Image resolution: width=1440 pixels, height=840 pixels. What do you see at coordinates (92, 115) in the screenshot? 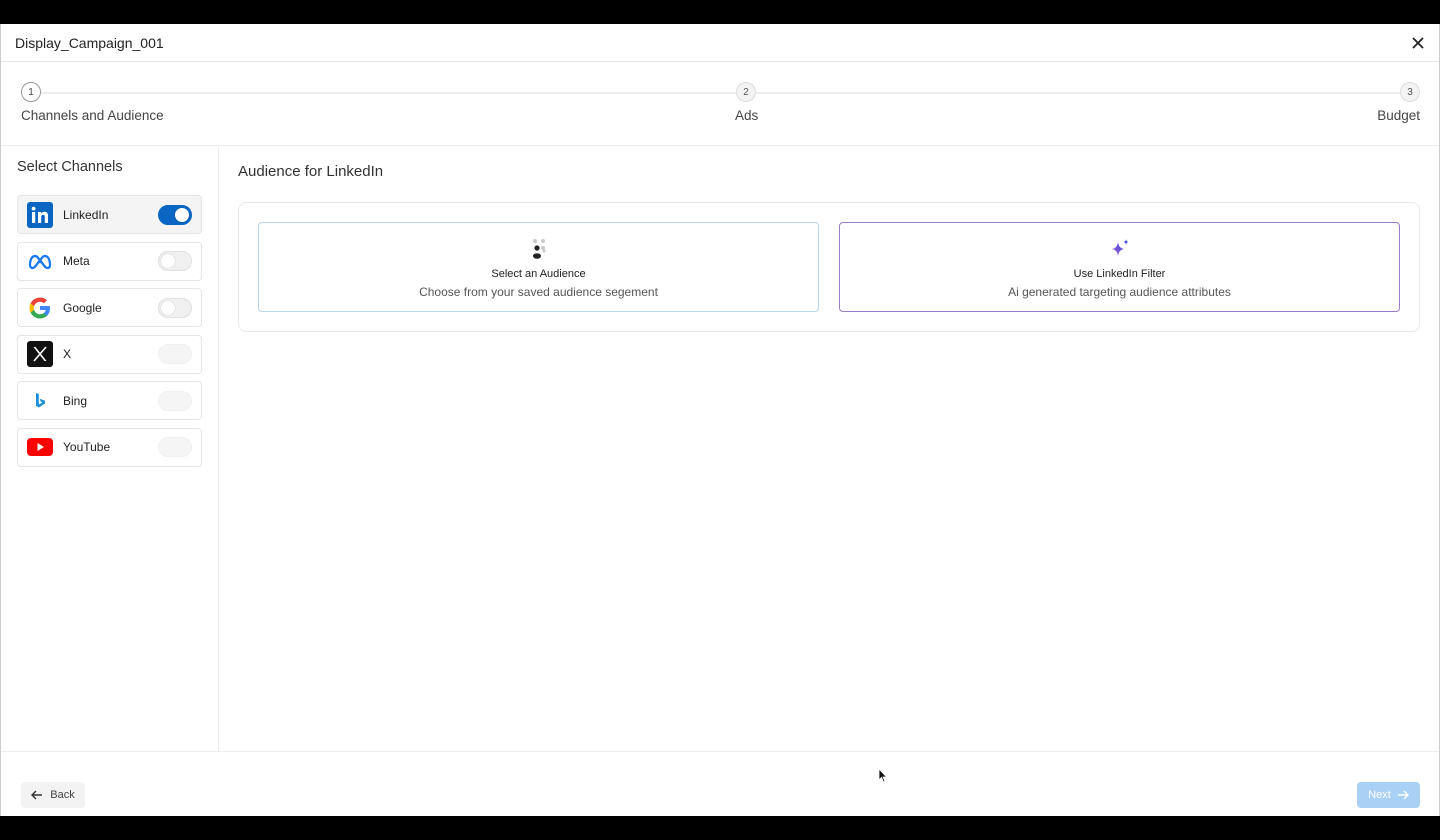
I see `step-label: Channels and Audience` at bounding box center [92, 115].